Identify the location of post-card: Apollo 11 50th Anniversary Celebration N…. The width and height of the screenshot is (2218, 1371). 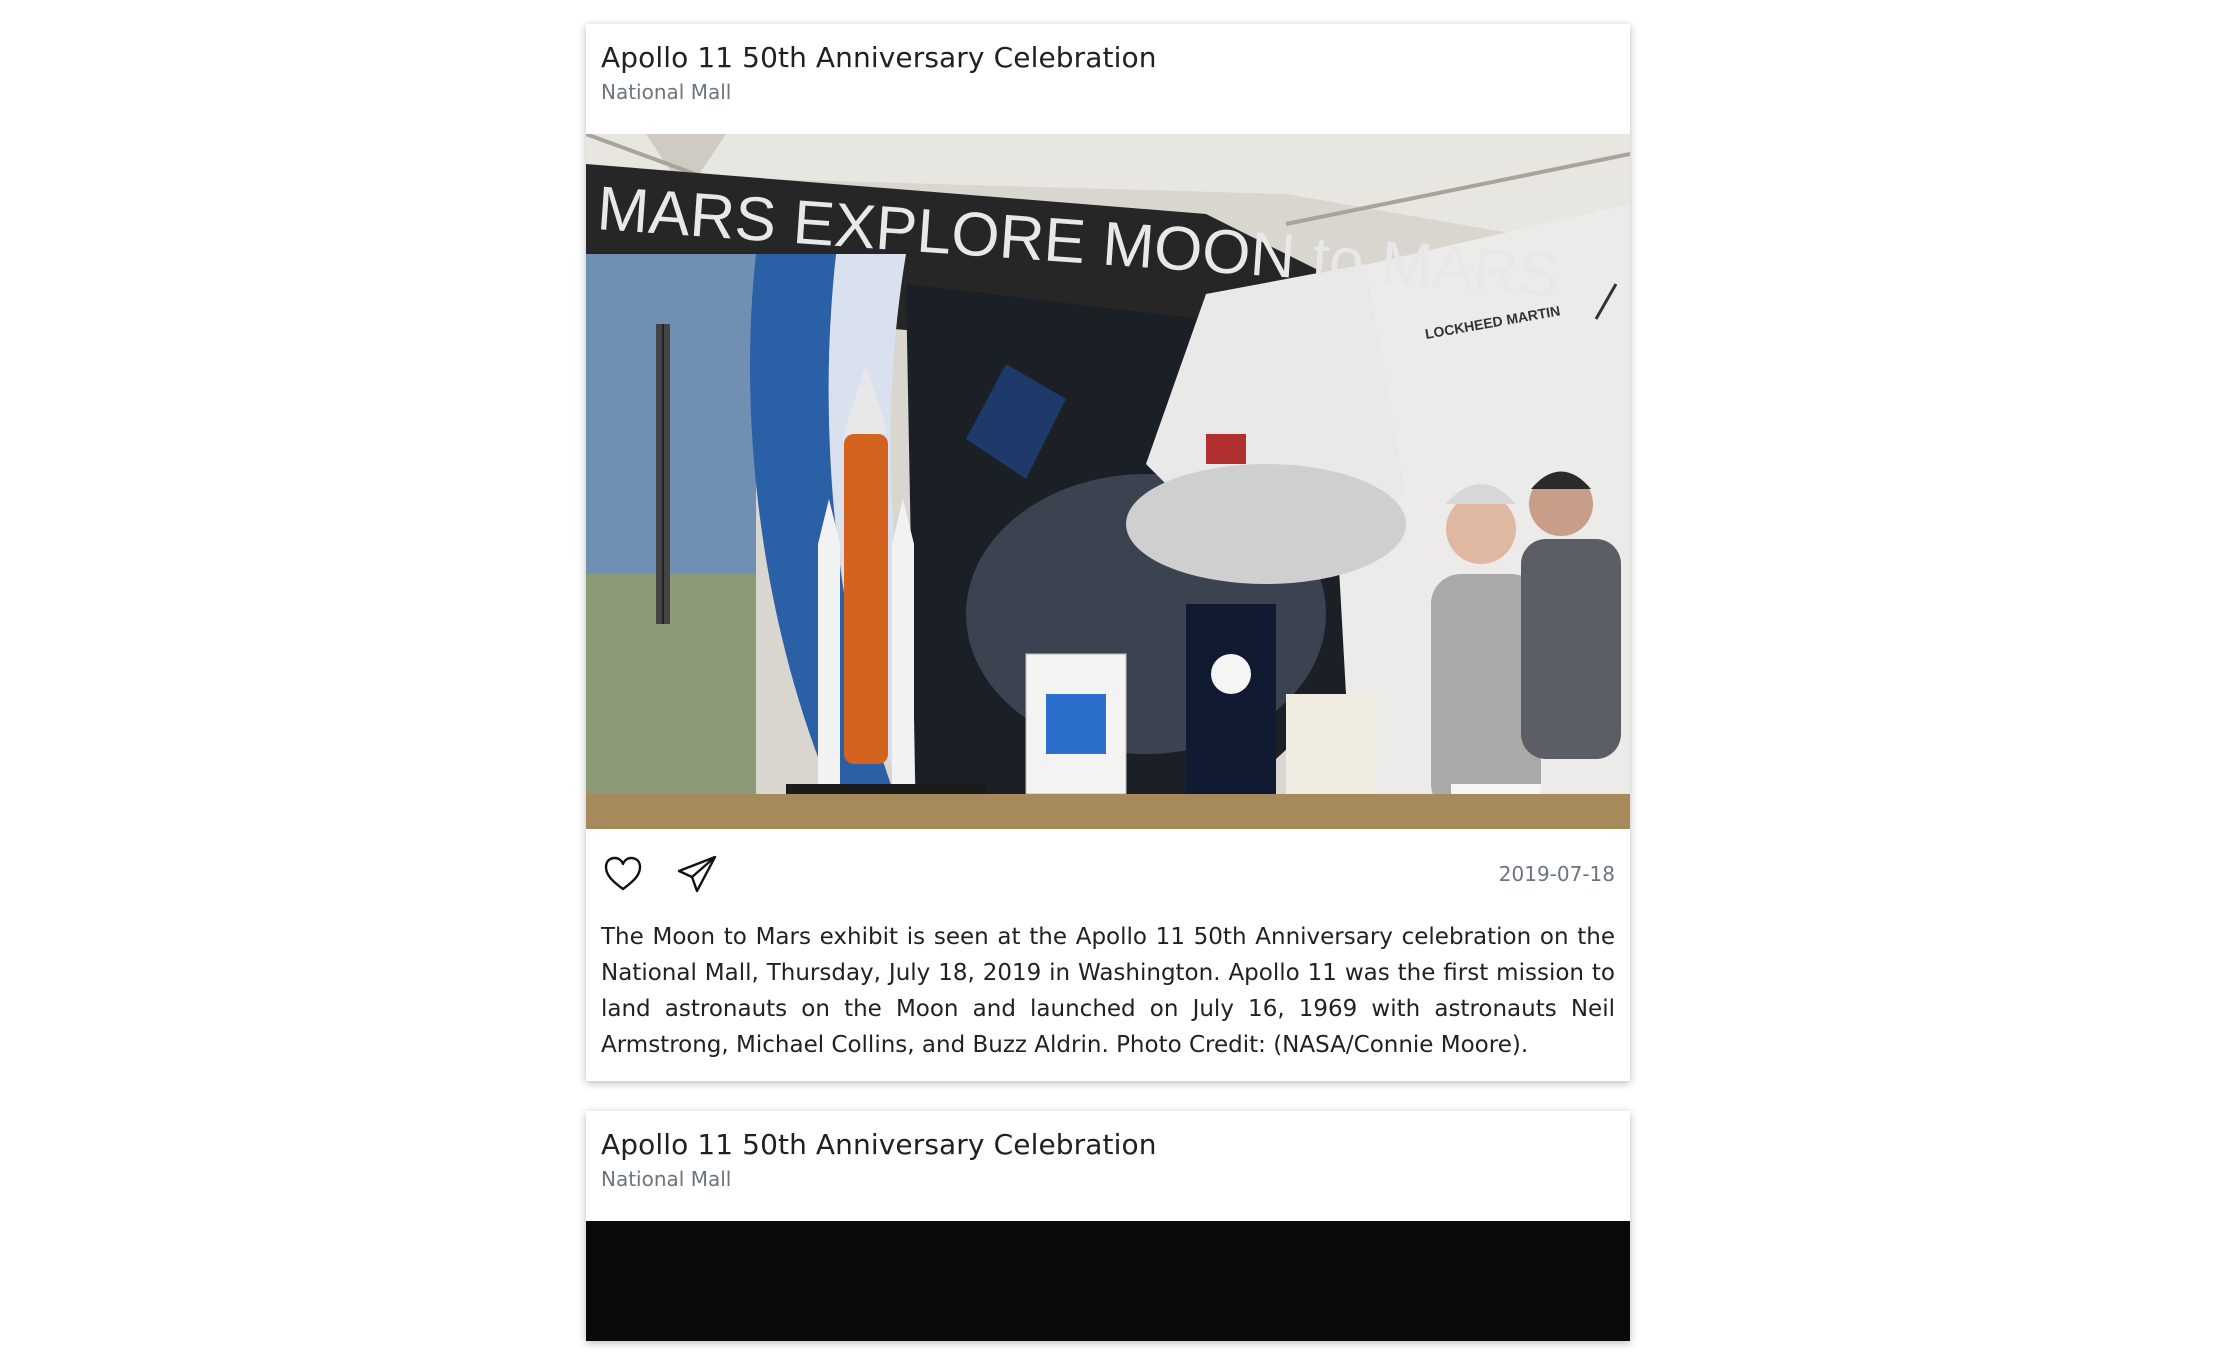
(1108, 1226).